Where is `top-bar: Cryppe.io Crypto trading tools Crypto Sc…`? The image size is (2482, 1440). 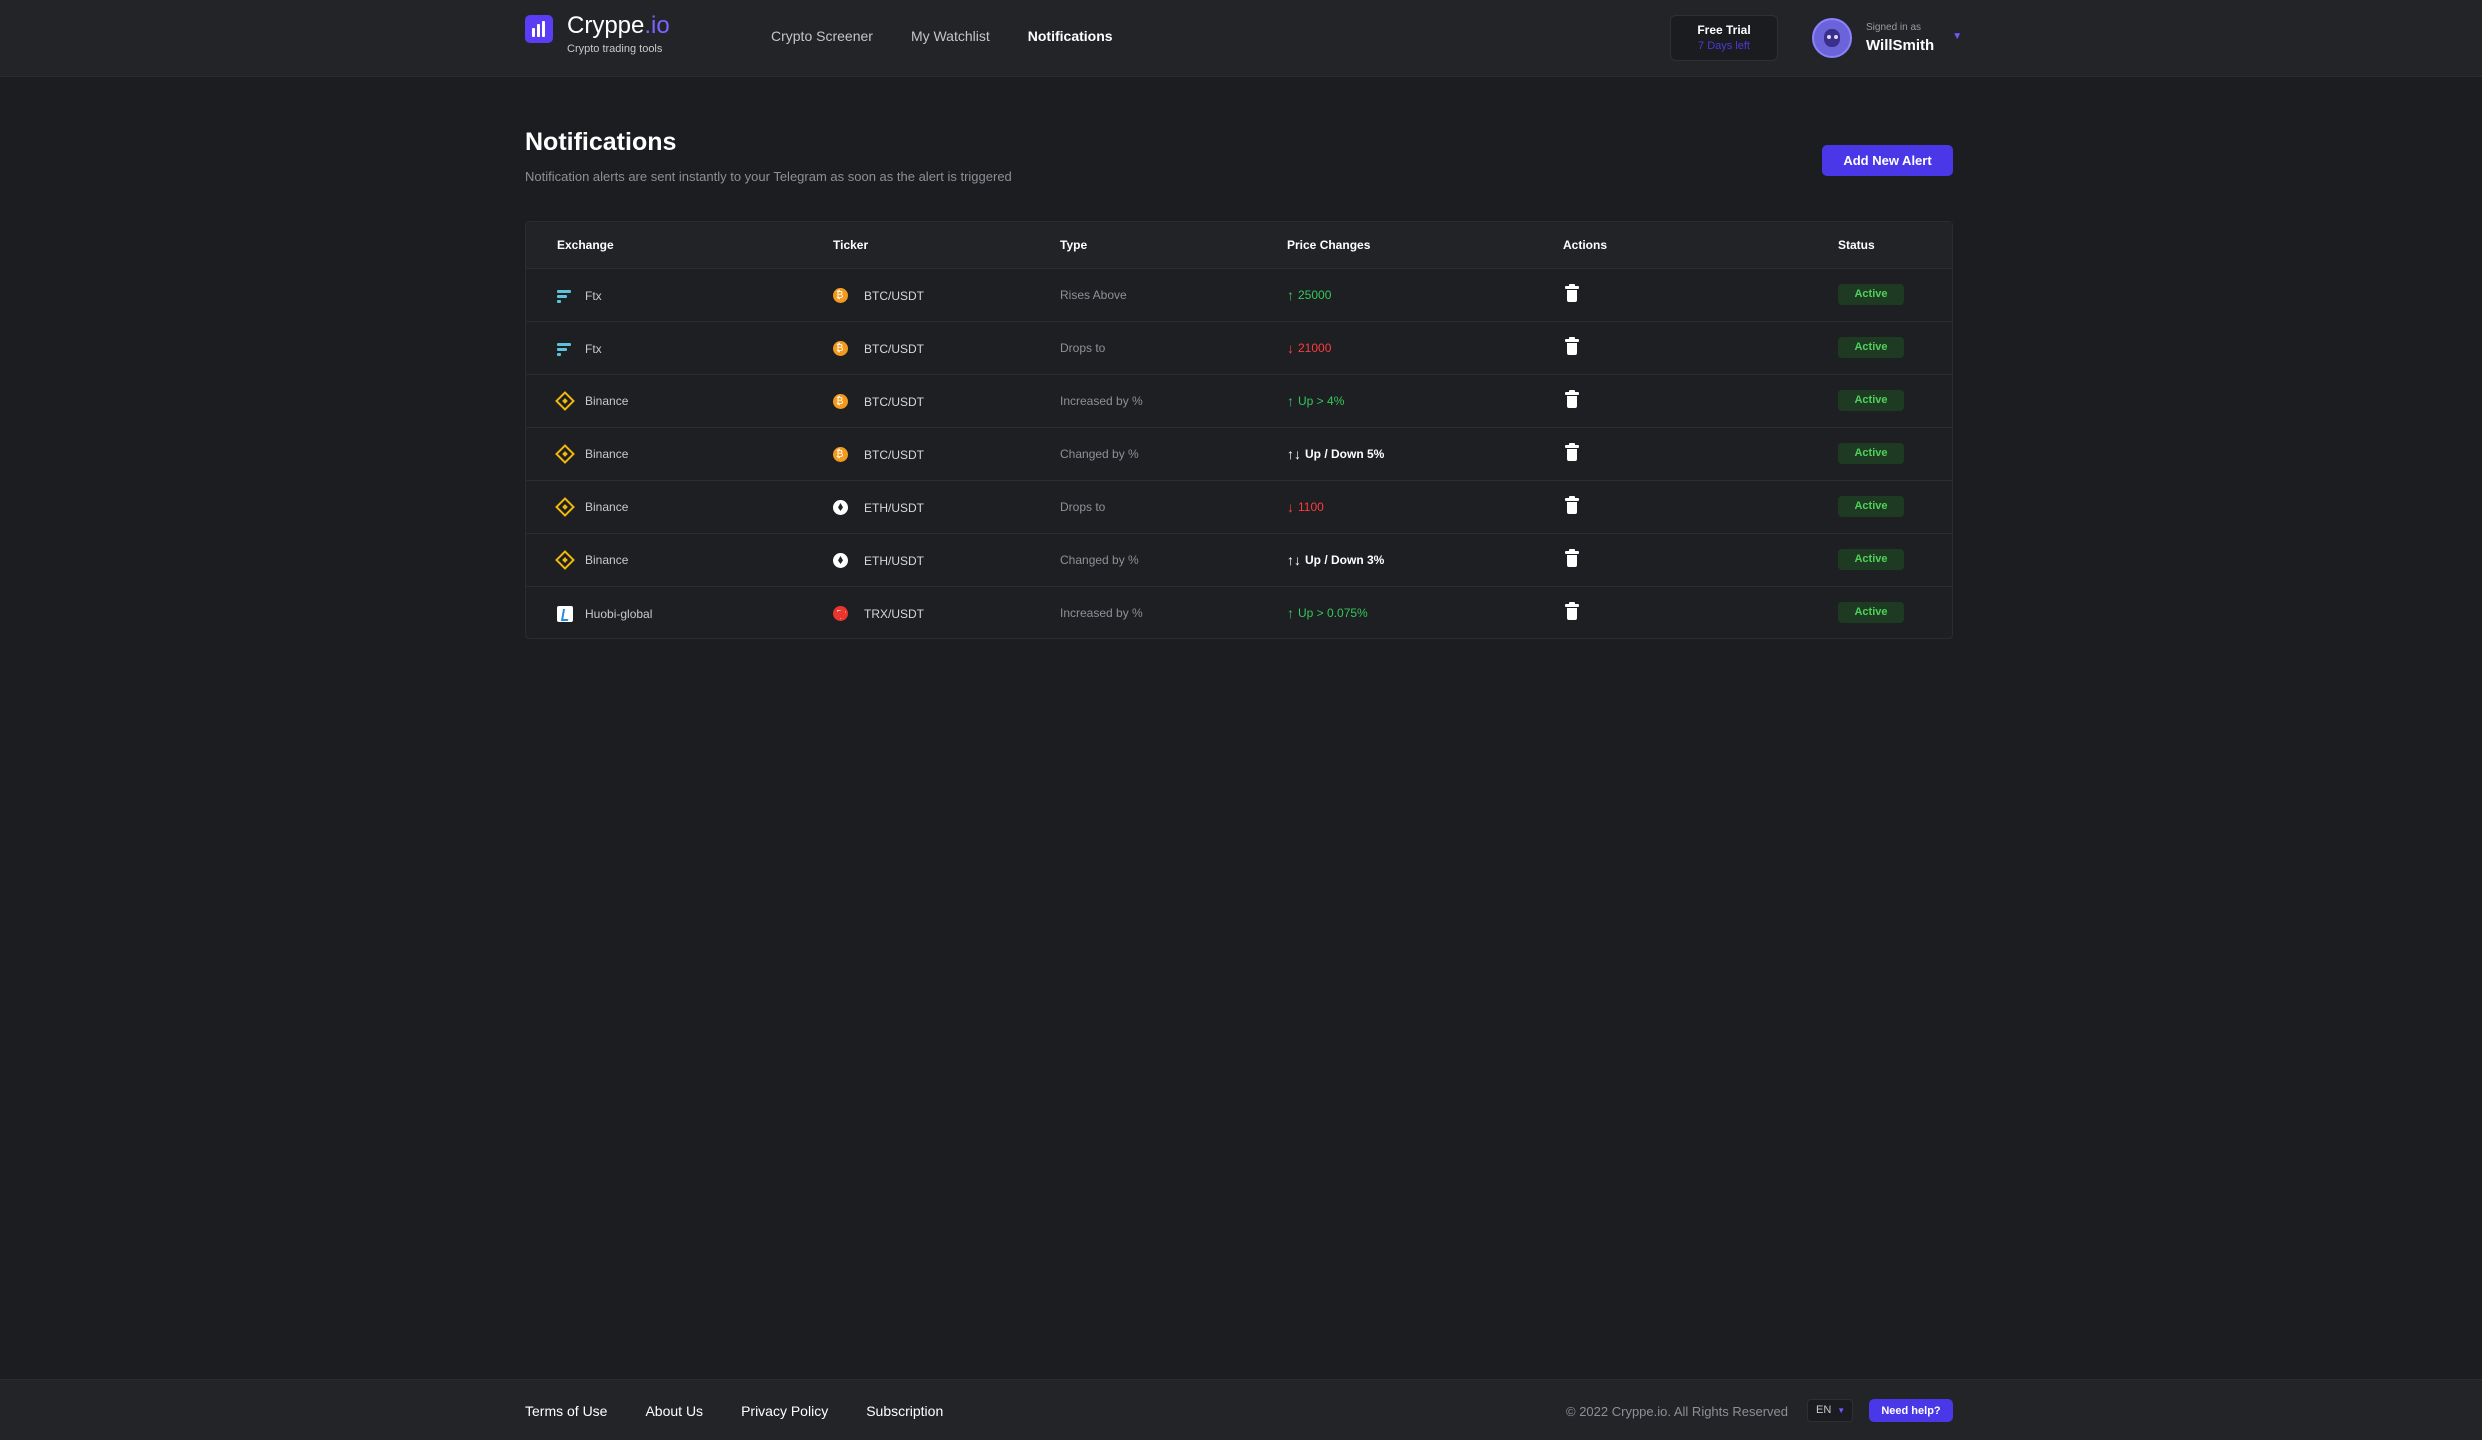
top-bar: Cryppe.io Crypto trading tools Crypto Sc… is located at coordinates (1241, 38).